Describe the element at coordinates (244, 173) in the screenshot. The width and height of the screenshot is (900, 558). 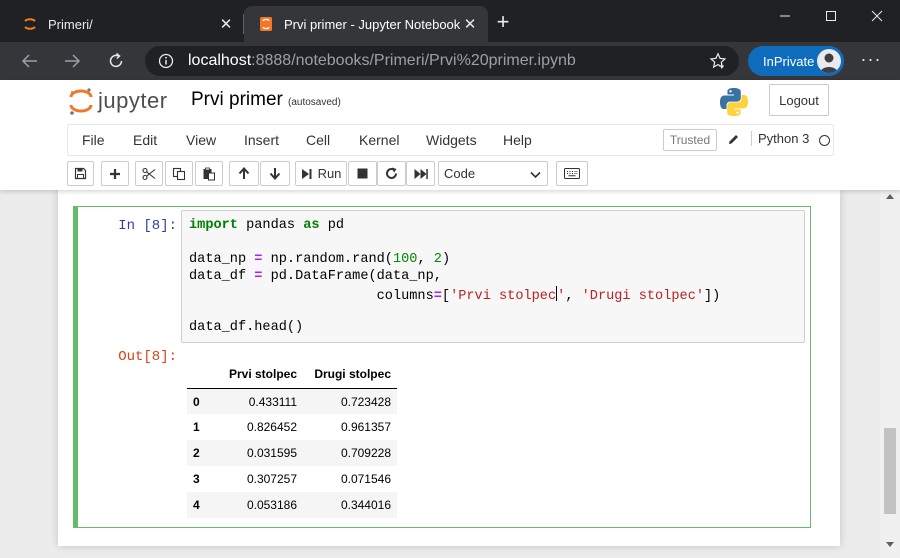
I see `move-up-button` at that location.